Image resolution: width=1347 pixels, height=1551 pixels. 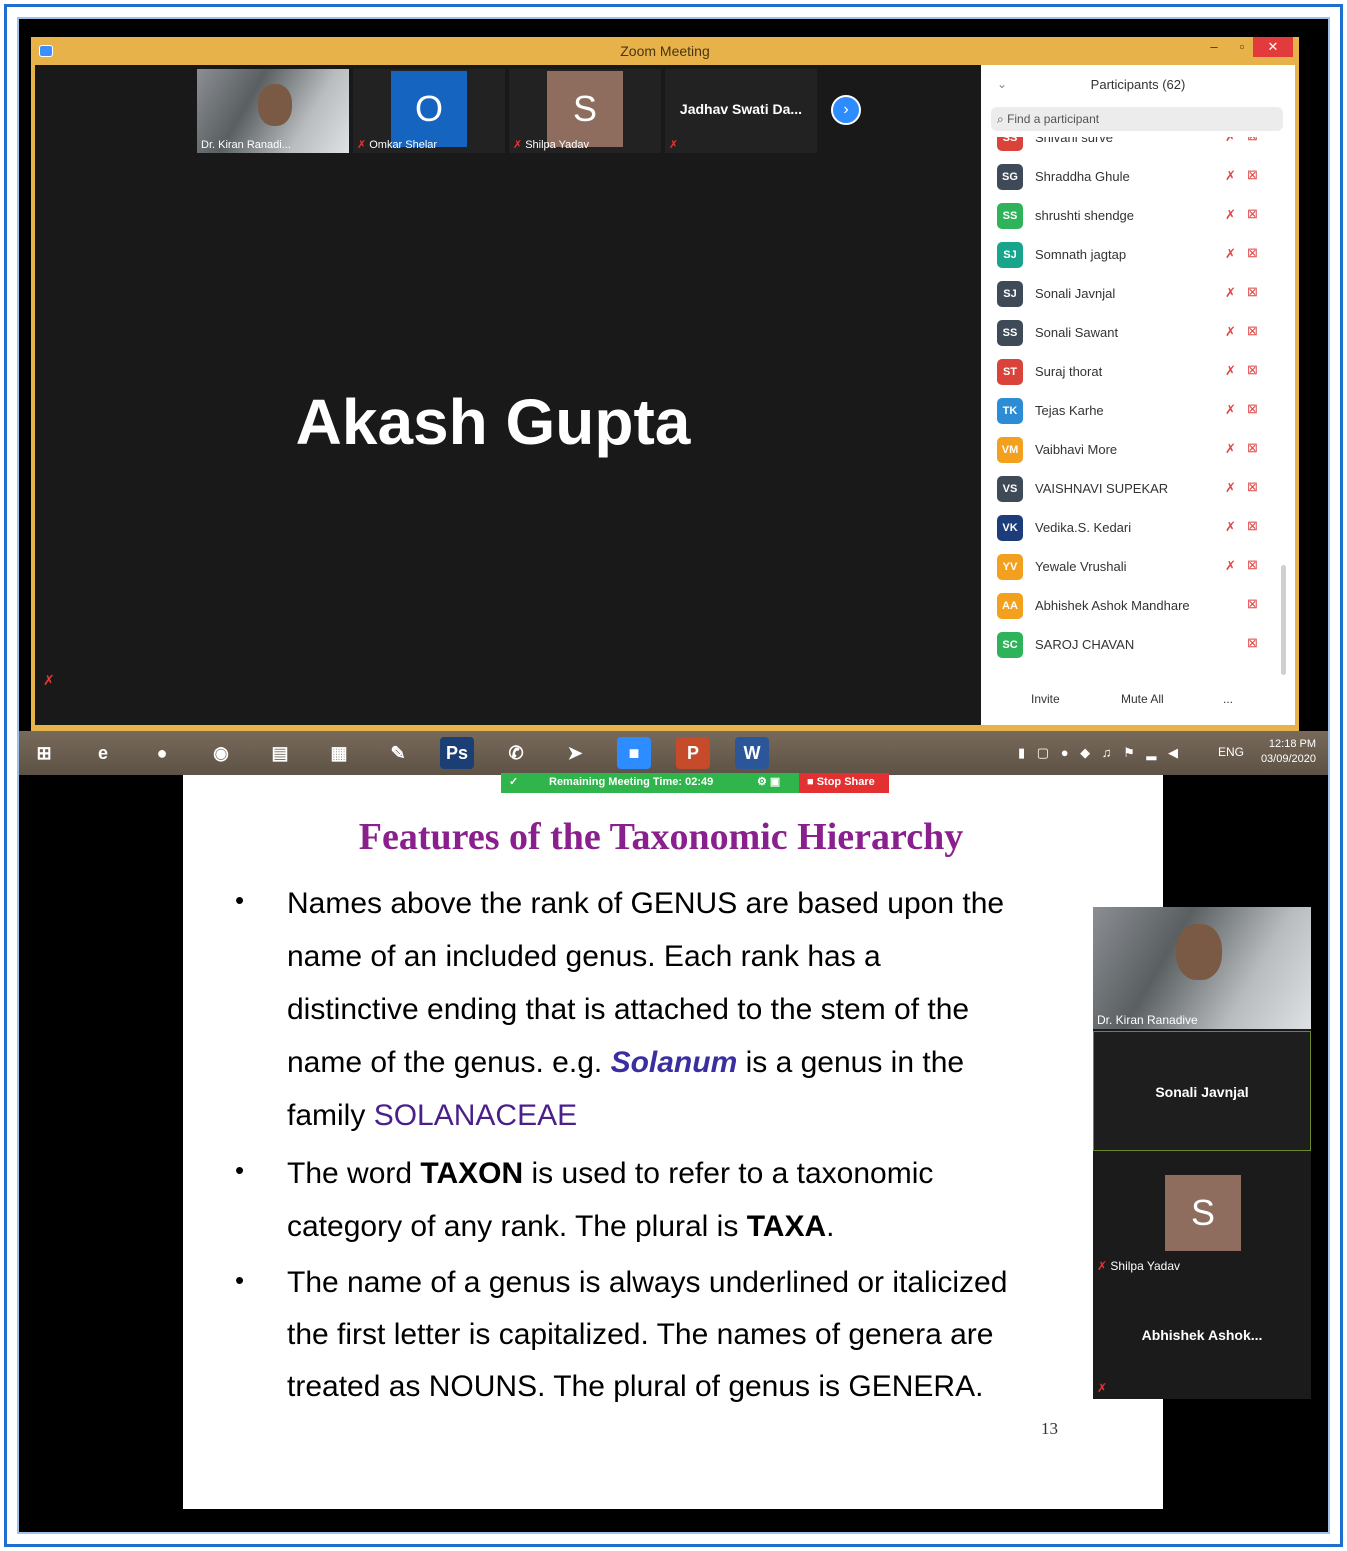 I want to click on invite-button: Invite, so click(x=1045, y=699).